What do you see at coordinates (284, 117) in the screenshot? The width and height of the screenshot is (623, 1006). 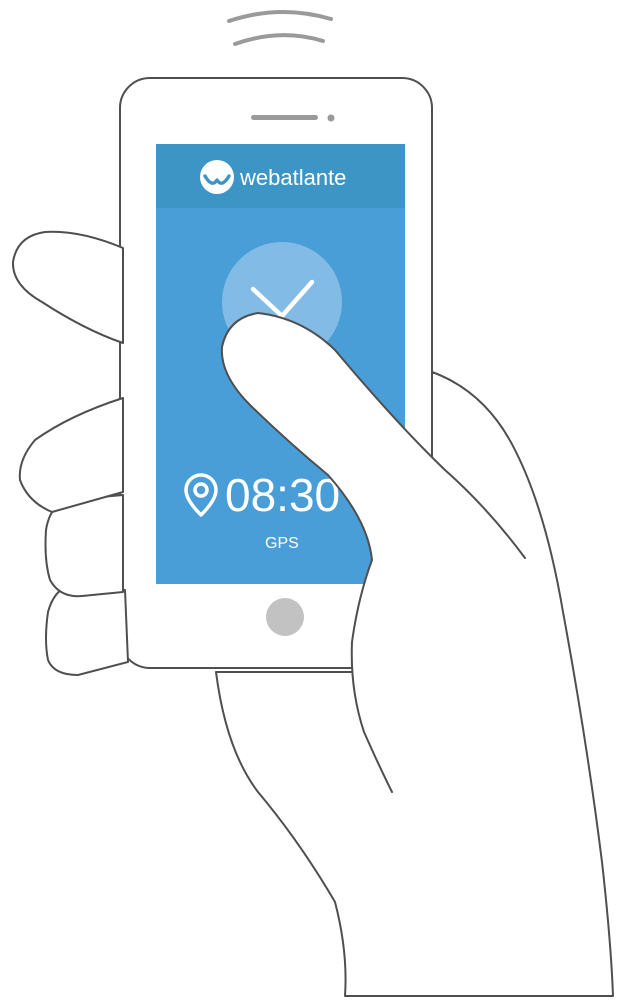 I see `phone-speaker` at bounding box center [284, 117].